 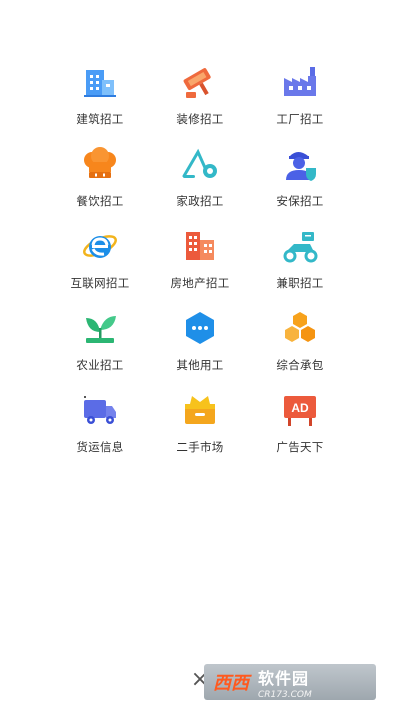 I want to click on category-contracting: 综合承包, so click(x=300, y=349).